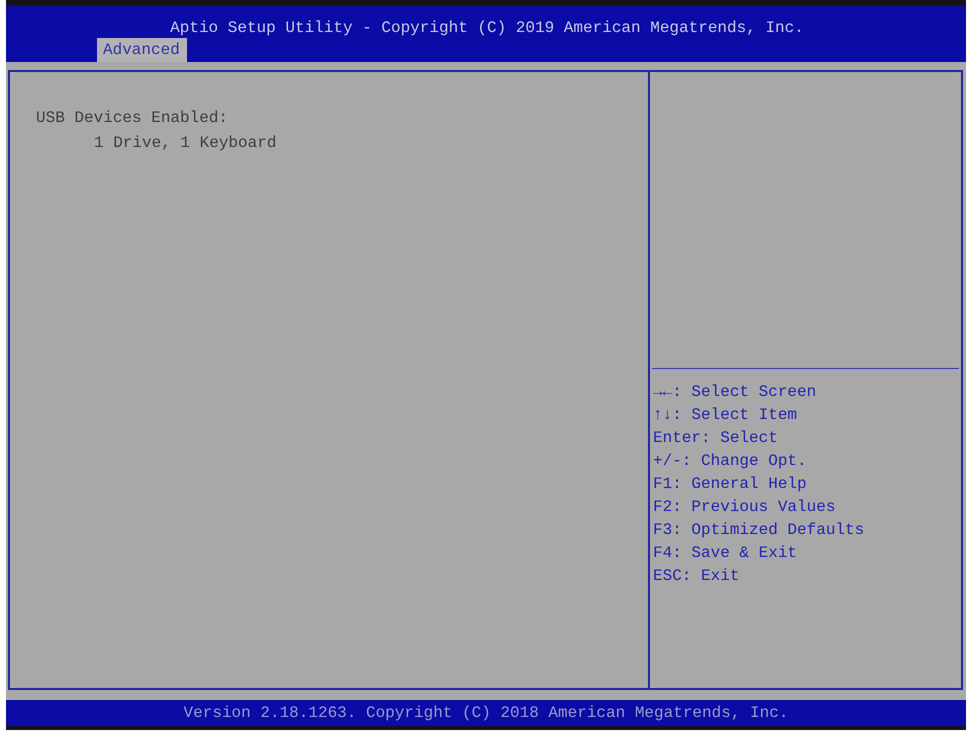 This screenshot has height=732, width=971. What do you see at coordinates (735, 392) in the screenshot?
I see `key-hint: →←: Select Screen` at bounding box center [735, 392].